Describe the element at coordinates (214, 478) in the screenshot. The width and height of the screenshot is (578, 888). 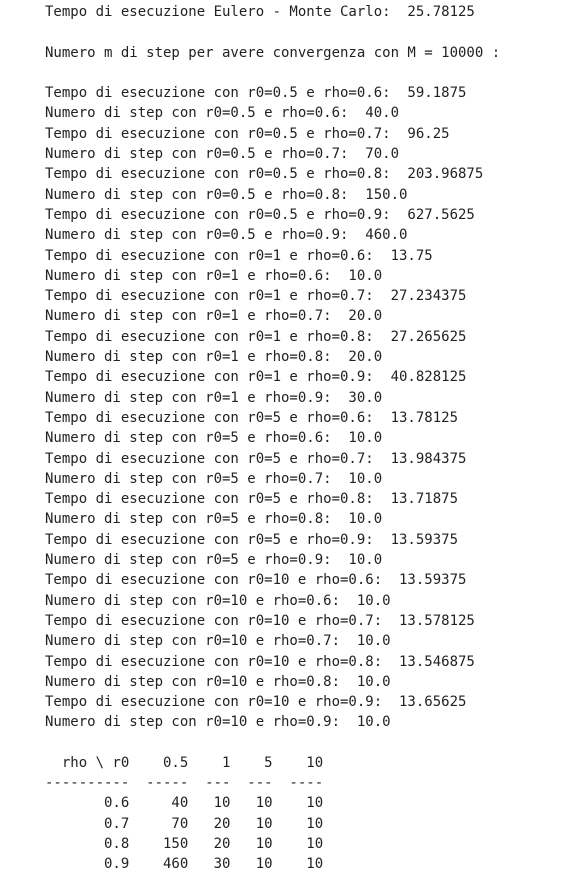
I see `result-line: Numero di step con r0=5 e rho=0.7: 10.0` at that location.